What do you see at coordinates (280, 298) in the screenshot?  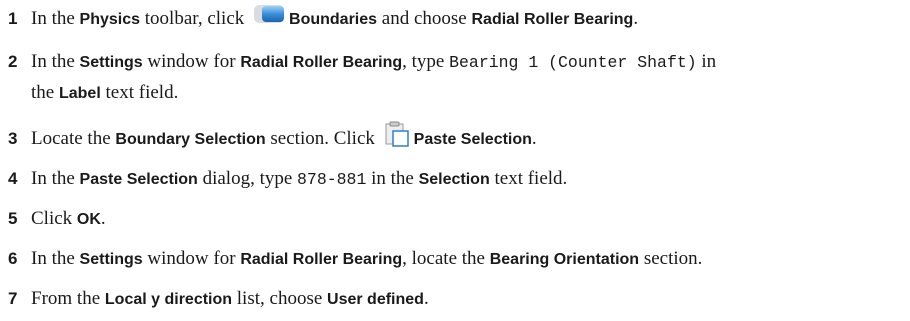 I see `step-text: list, choose` at bounding box center [280, 298].